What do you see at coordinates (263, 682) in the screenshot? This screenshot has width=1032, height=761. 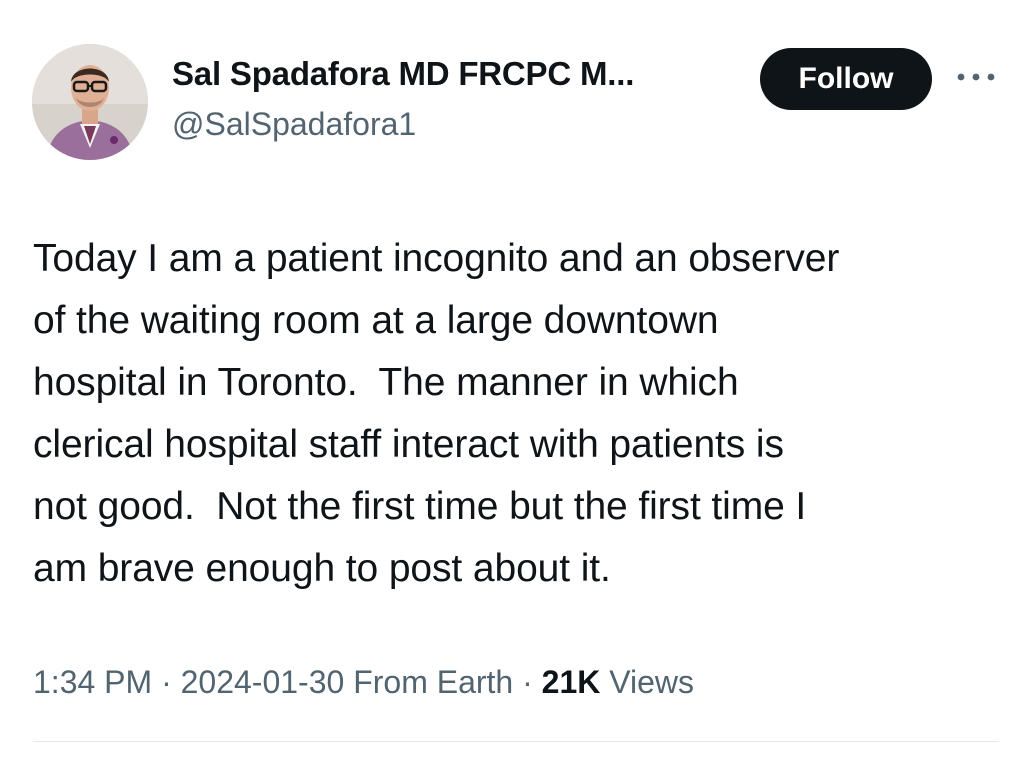 I see `tweet-date: 2024-01-30` at bounding box center [263, 682].